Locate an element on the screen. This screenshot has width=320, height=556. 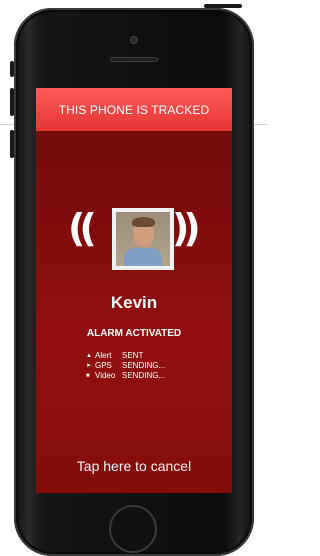
signal-left-icon: (( is located at coordinates (82, 228).